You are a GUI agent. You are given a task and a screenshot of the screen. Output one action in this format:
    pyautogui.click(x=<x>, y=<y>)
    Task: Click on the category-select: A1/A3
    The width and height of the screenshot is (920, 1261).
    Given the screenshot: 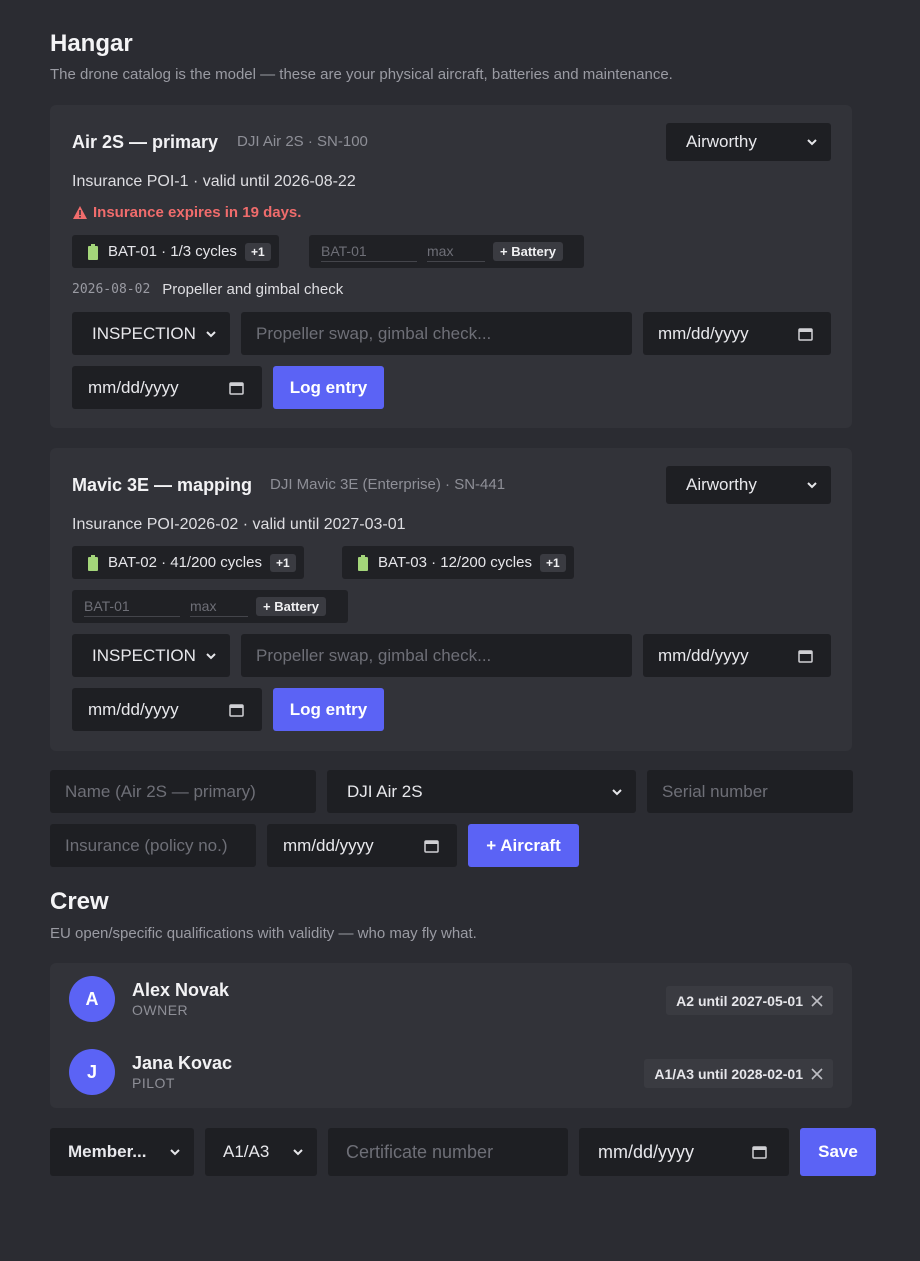 What is the action you would take?
    pyautogui.click(x=261, y=1152)
    